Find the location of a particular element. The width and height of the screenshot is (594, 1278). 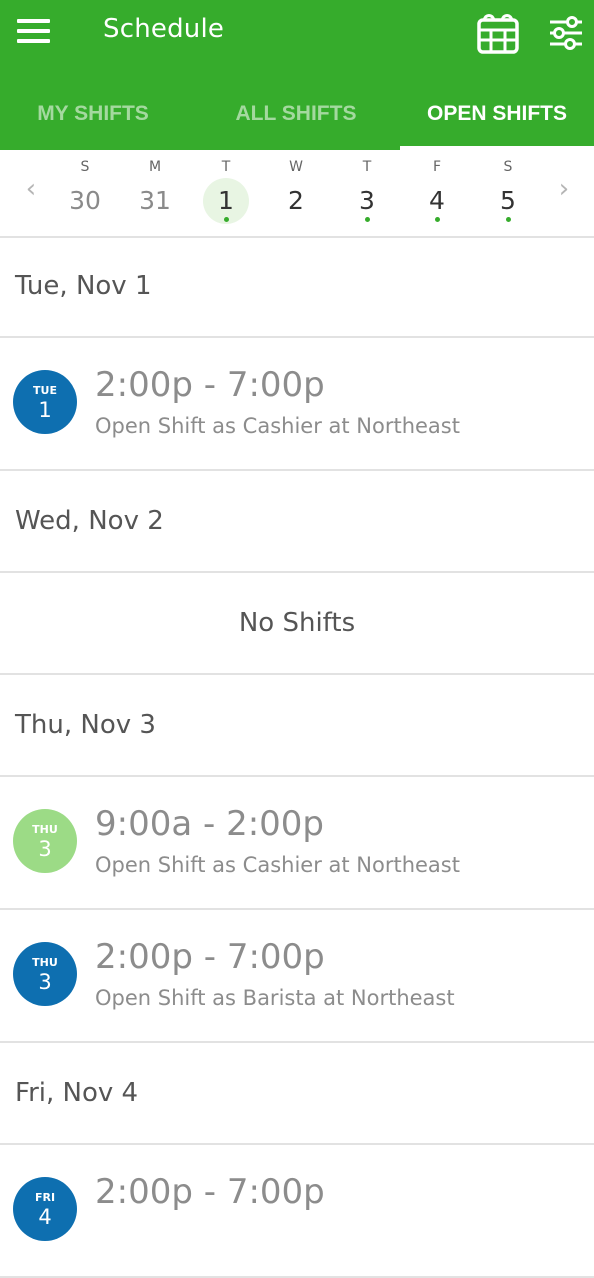

badge-day-of-week: TUE is located at coordinates (45, 390).